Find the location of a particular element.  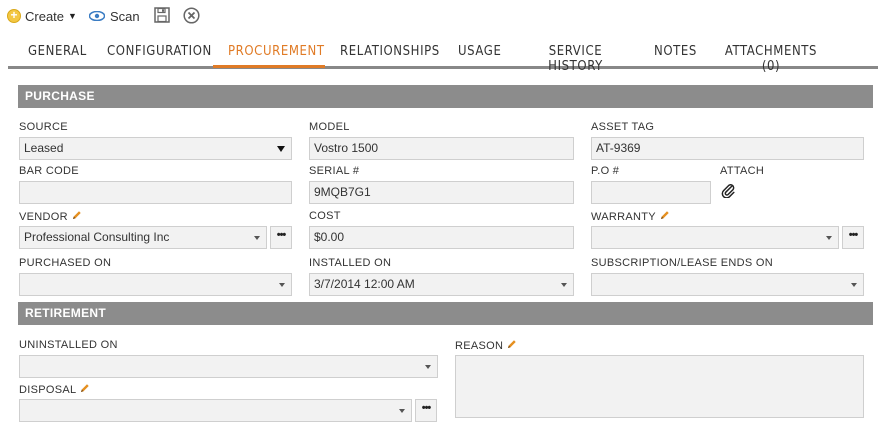

bar-code-field is located at coordinates (155, 192).